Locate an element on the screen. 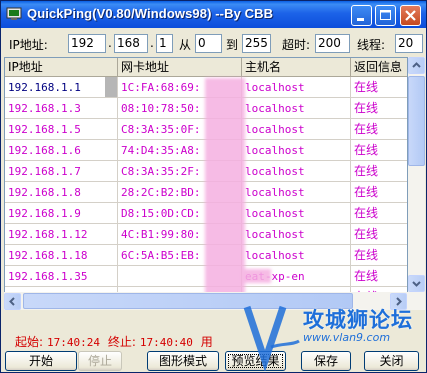  scroll-up-button is located at coordinates (416, 65).